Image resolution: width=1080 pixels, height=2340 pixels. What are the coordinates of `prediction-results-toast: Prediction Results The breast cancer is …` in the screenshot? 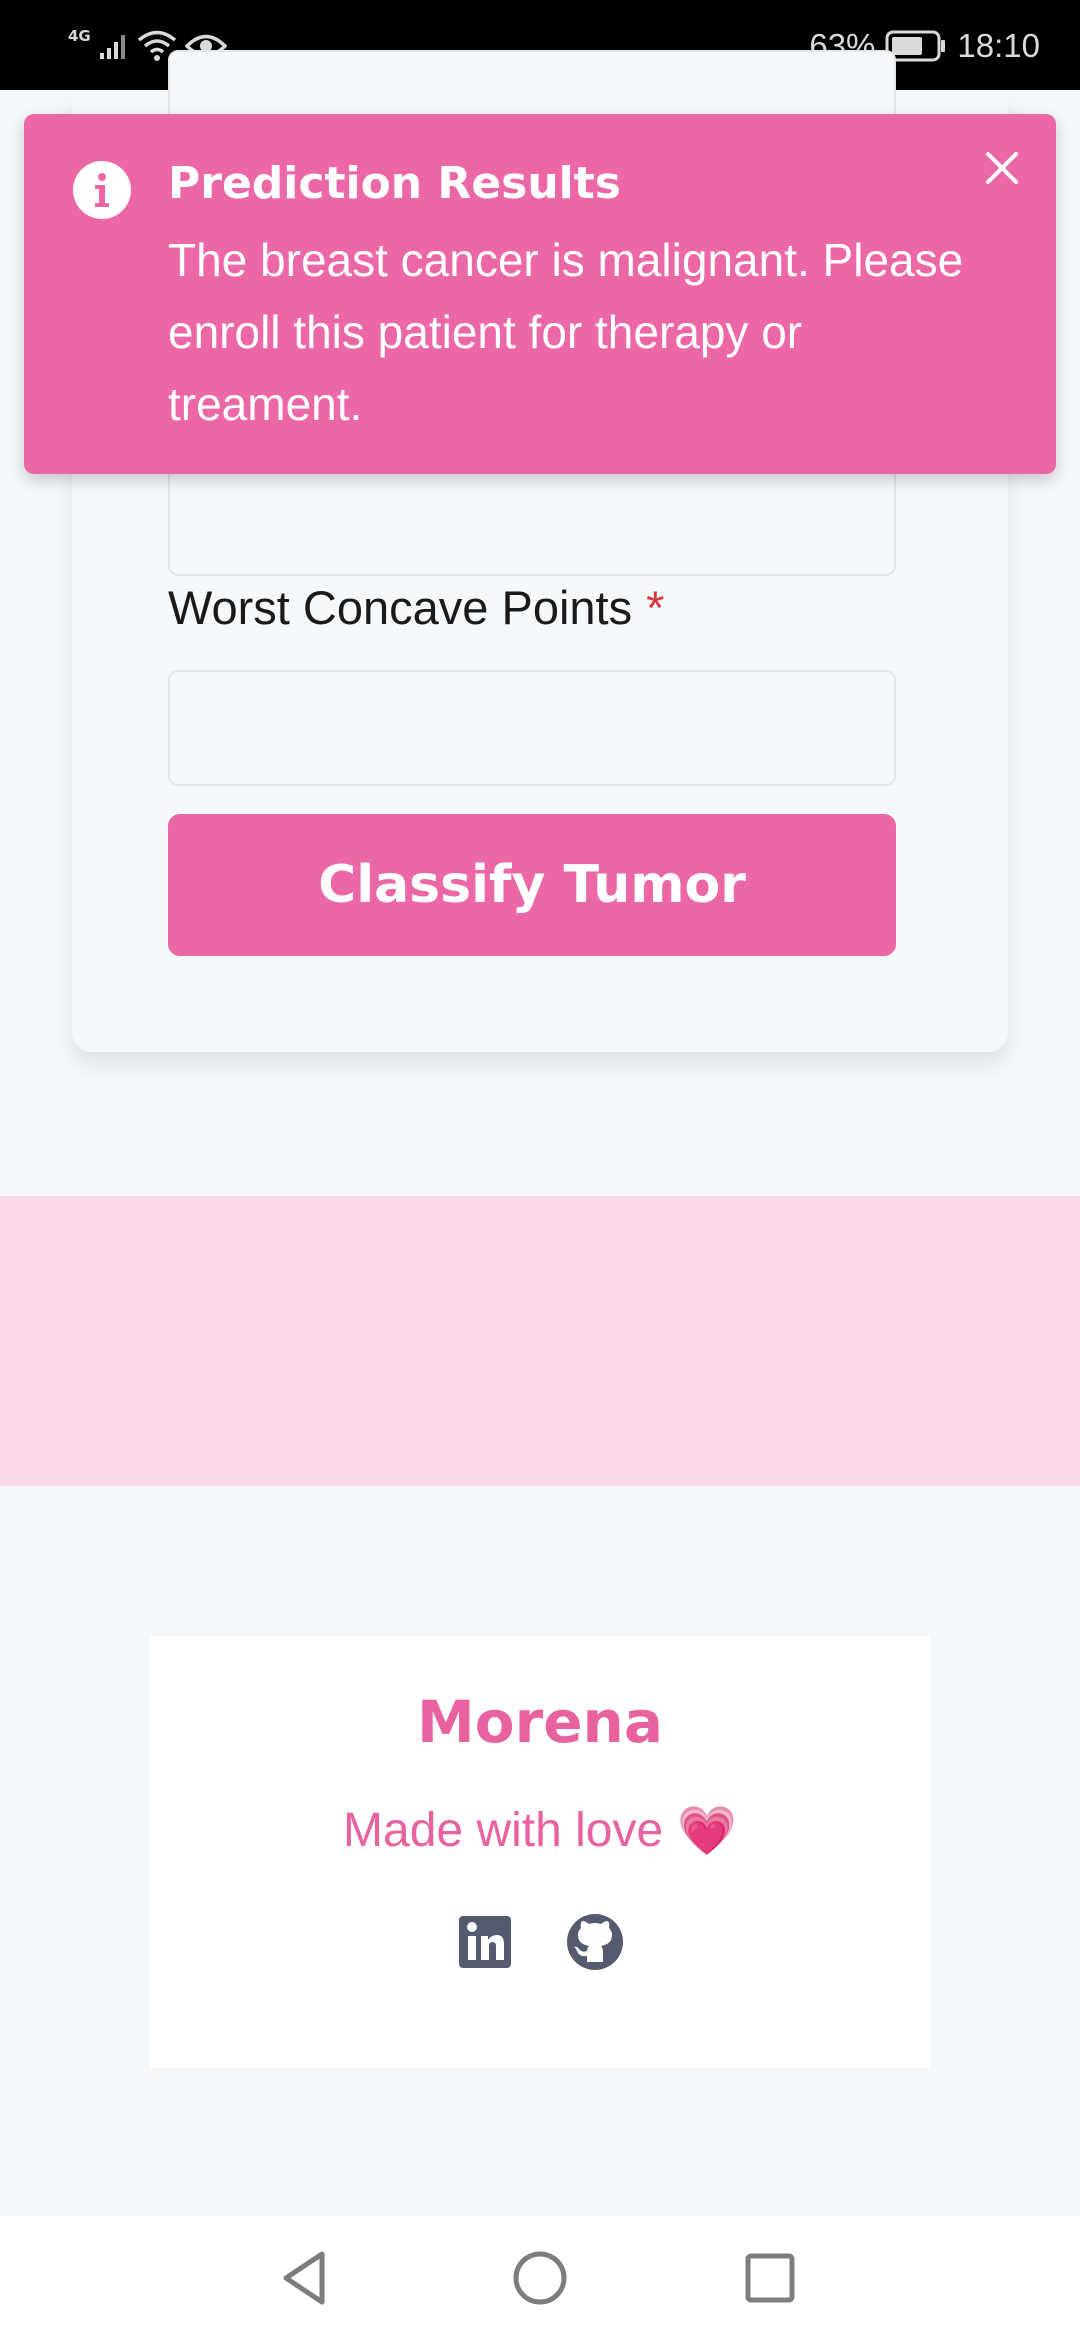 It's located at (540, 294).